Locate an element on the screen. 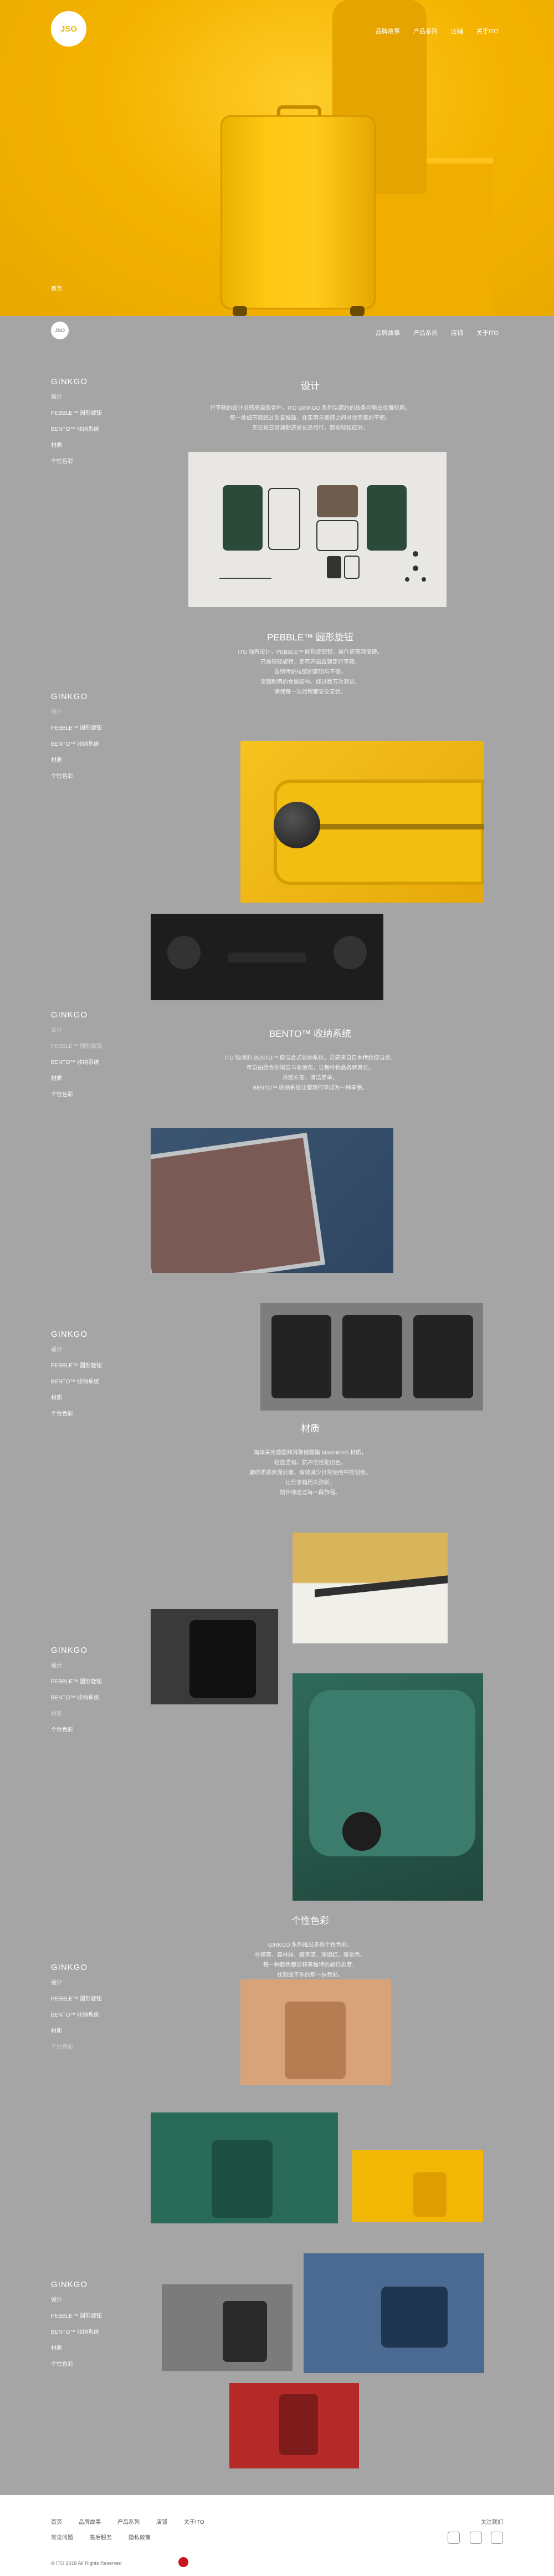 This screenshot has width=554, height=2576. suitcase-handle is located at coordinates (267, 958).